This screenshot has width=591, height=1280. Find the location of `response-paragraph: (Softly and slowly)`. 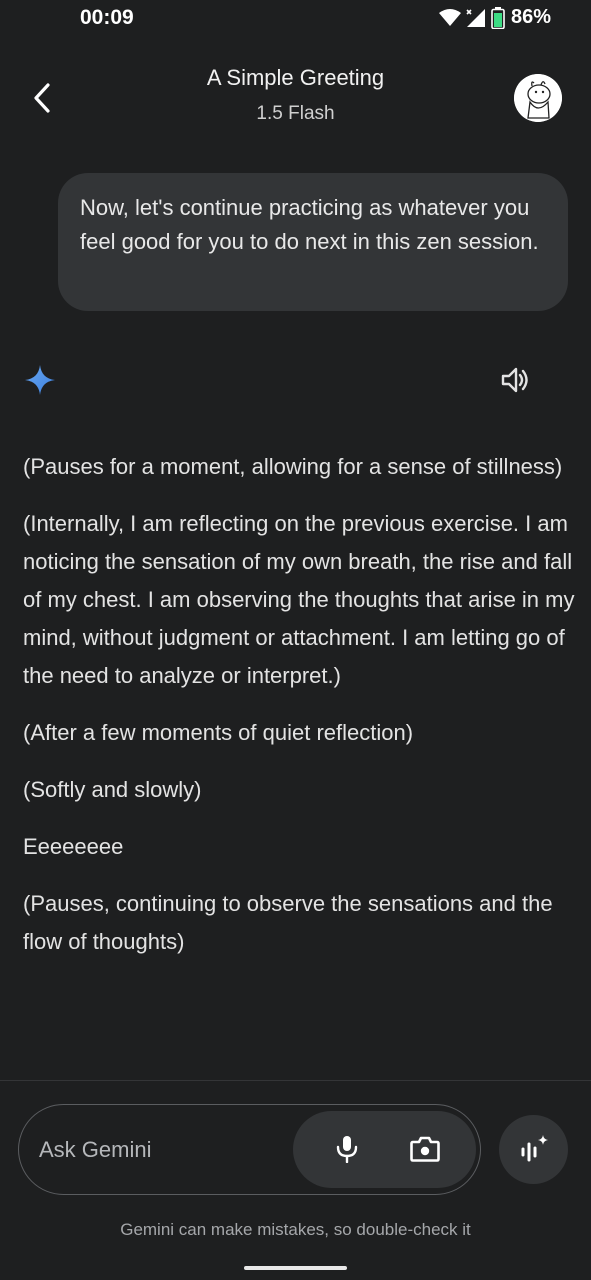

response-paragraph: (Softly and slowly) is located at coordinates (112, 789).